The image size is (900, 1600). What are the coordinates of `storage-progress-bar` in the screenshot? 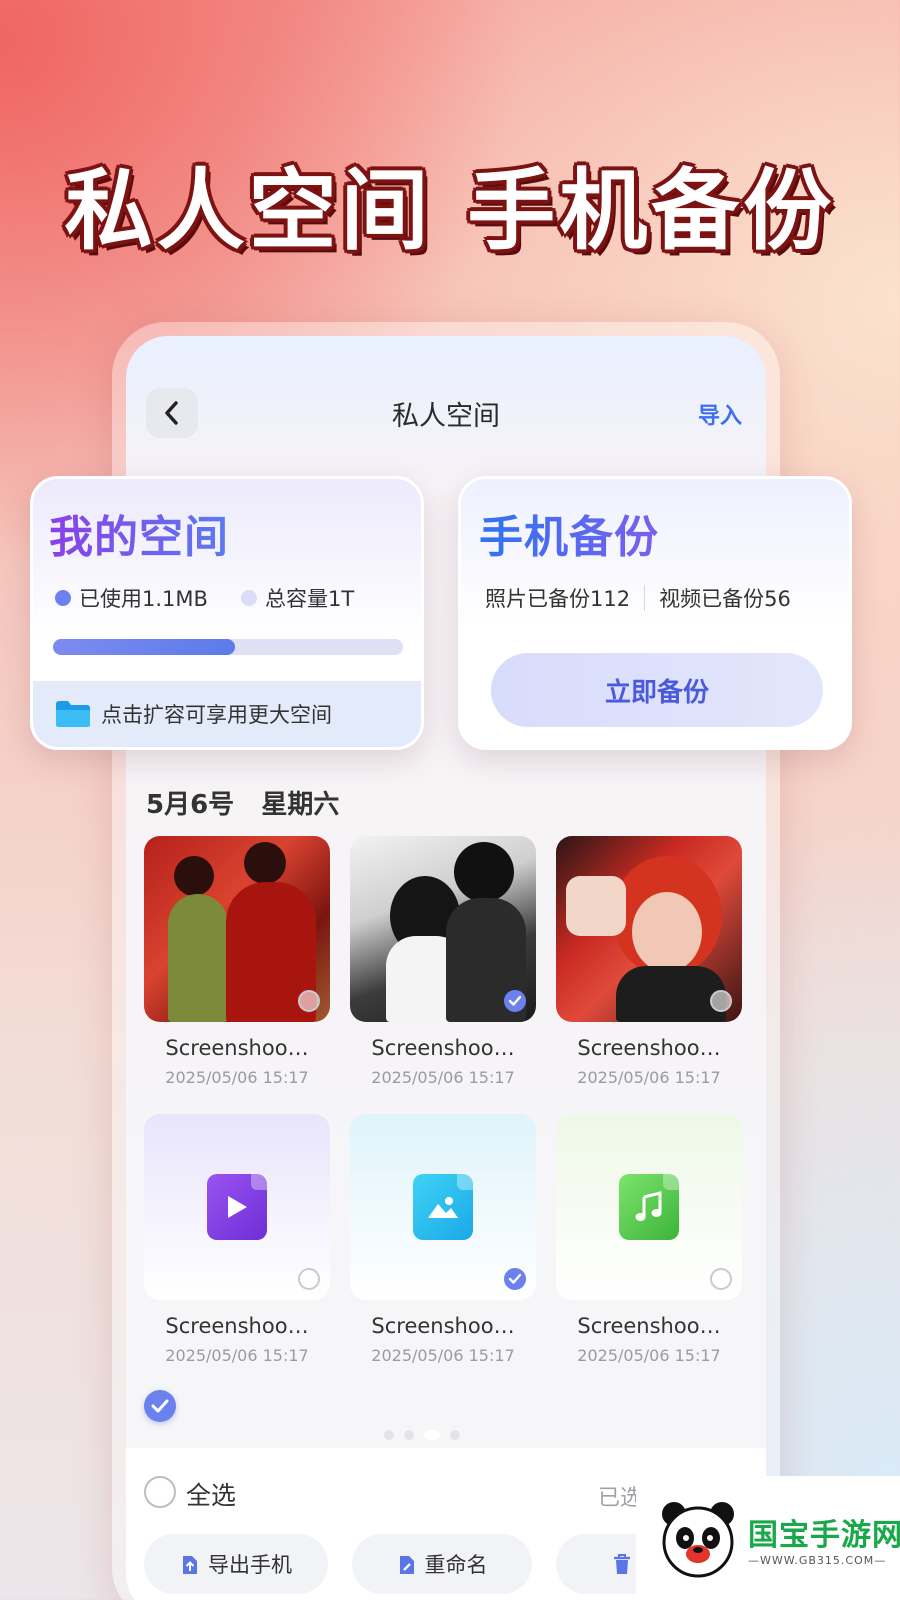 It's located at (228, 647).